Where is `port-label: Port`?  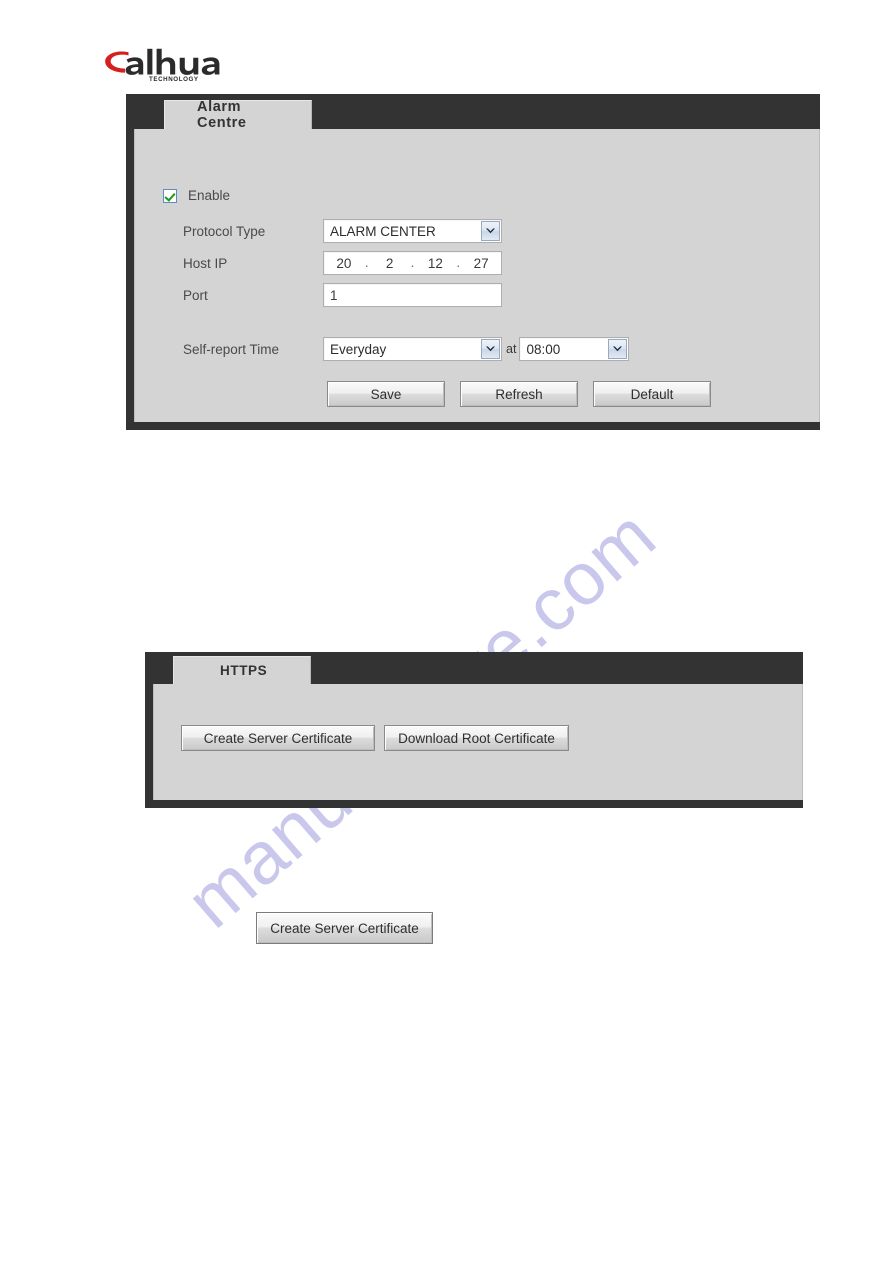
port-label: Port is located at coordinates (195, 295).